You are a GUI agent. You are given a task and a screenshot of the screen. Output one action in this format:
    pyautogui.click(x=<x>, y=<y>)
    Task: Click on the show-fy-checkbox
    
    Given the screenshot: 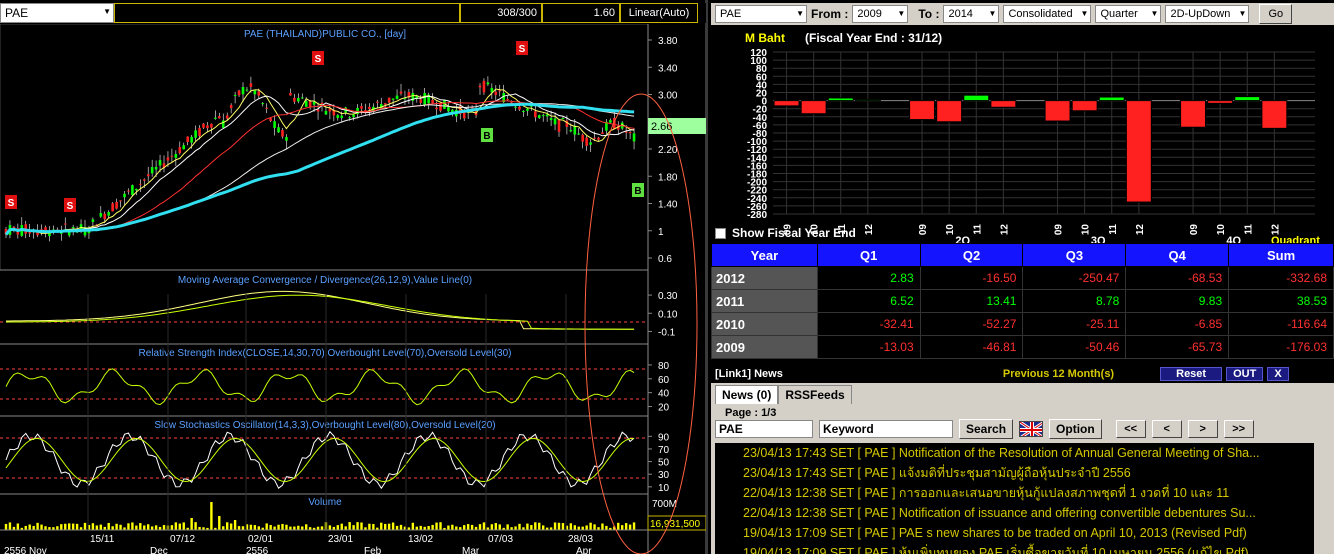 What is the action you would take?
    pyautogui.click(x=720, y=233)
    